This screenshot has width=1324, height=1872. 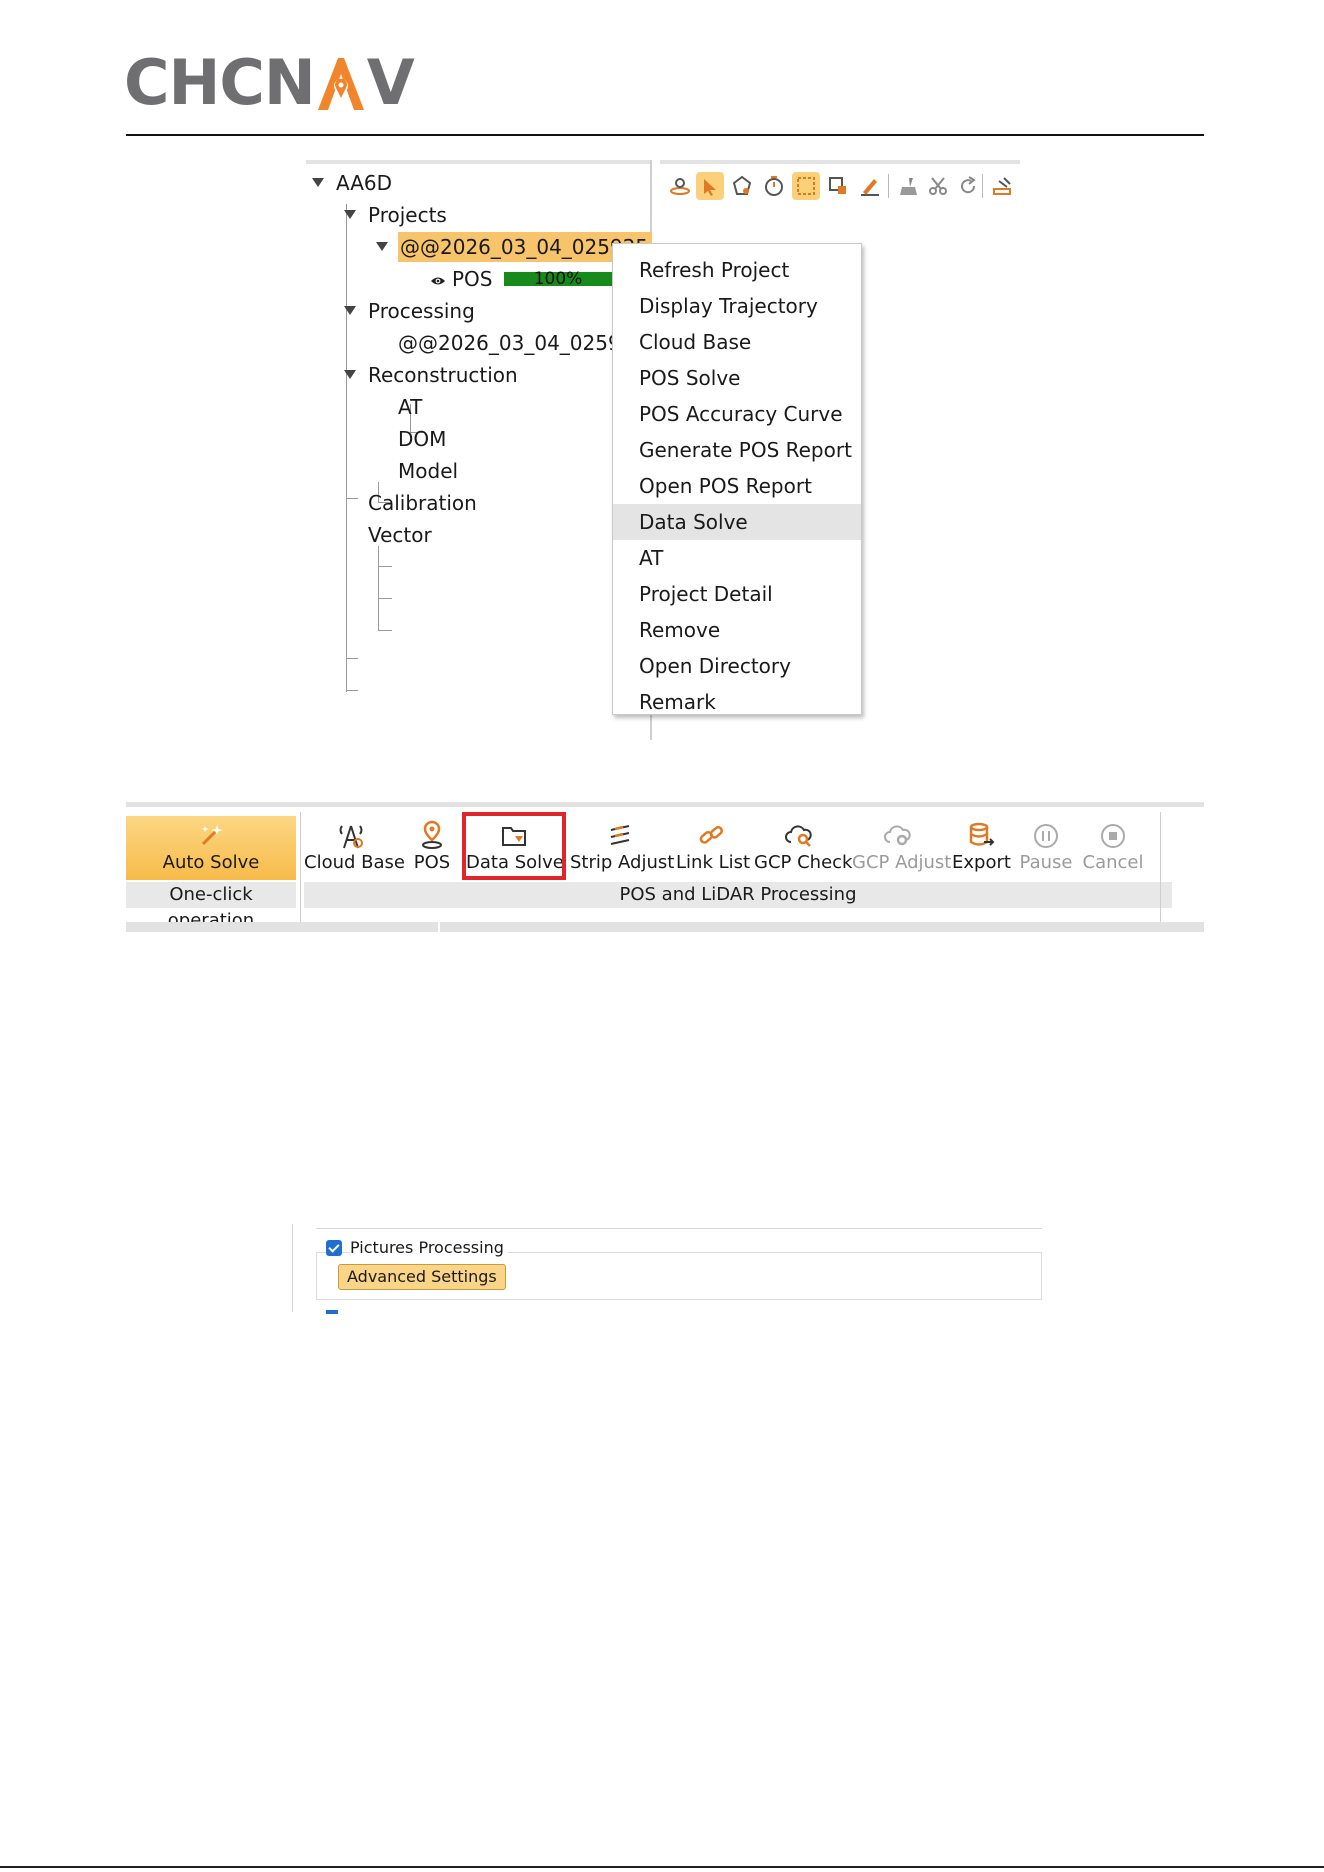 I want to click on refresh-icon, so click(x=968, y=186).